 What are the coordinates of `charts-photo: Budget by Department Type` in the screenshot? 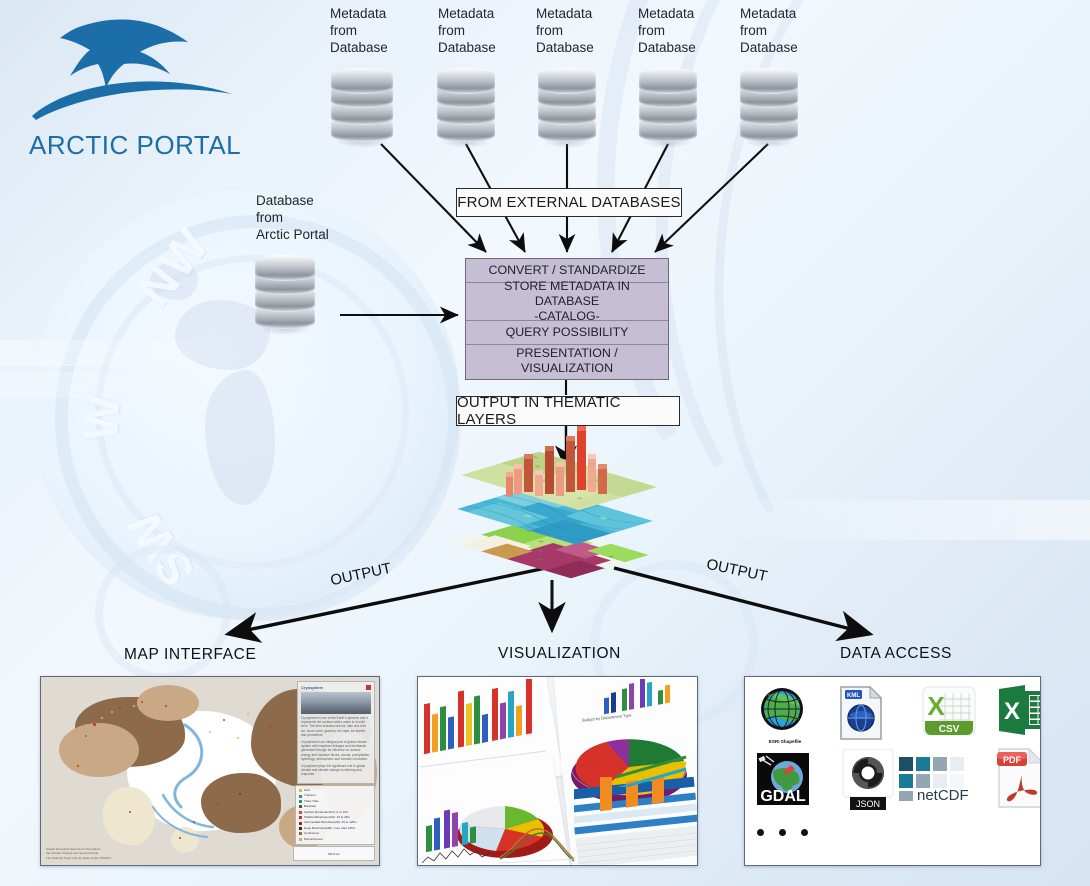 It's located at (557, 771).